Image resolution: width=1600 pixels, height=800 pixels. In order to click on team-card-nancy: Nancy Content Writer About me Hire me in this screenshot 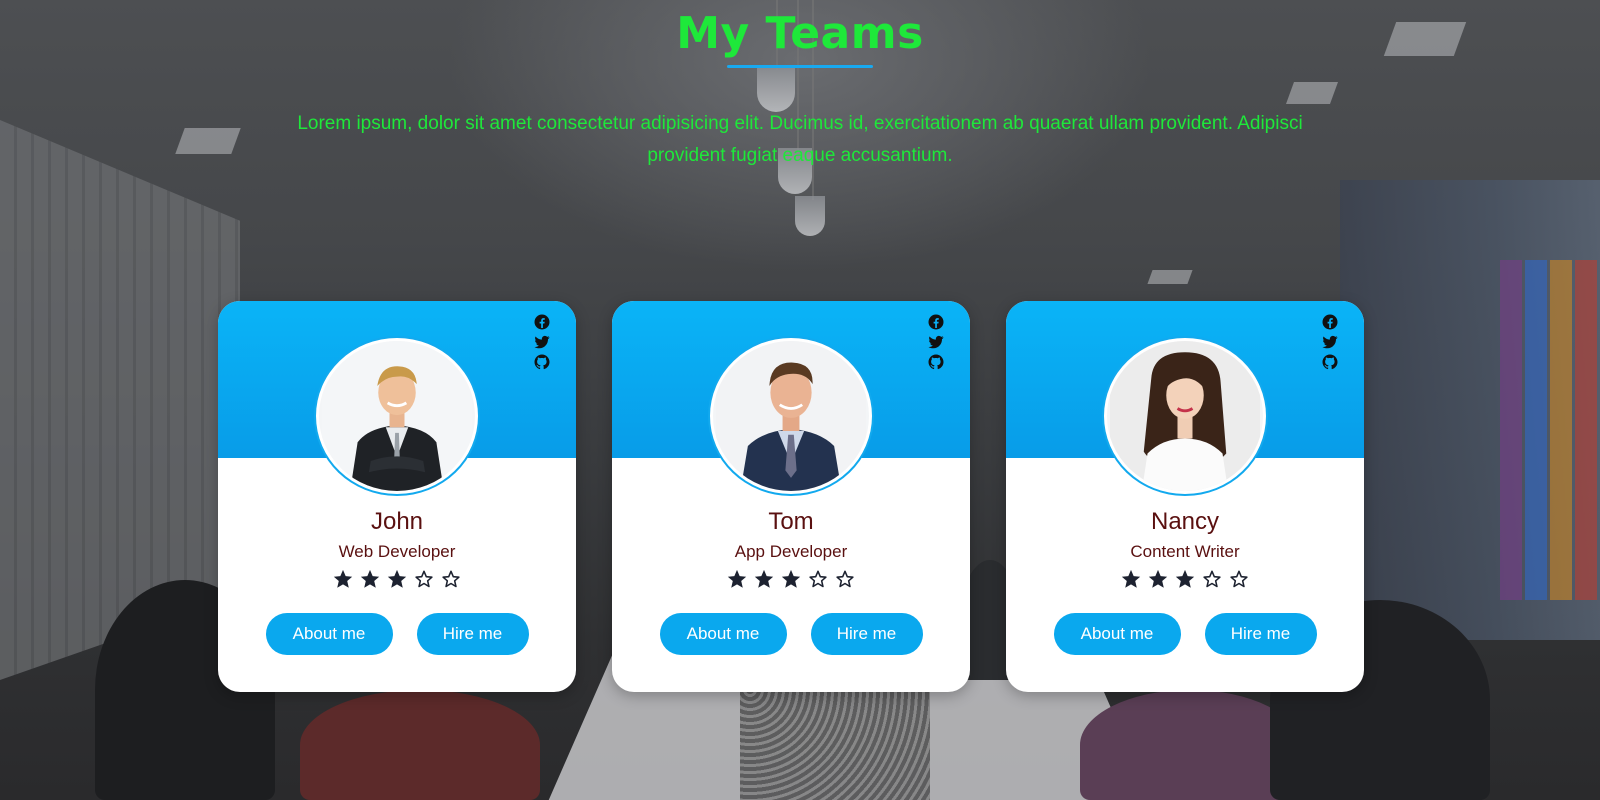, I will do `click(1185, 496)`.